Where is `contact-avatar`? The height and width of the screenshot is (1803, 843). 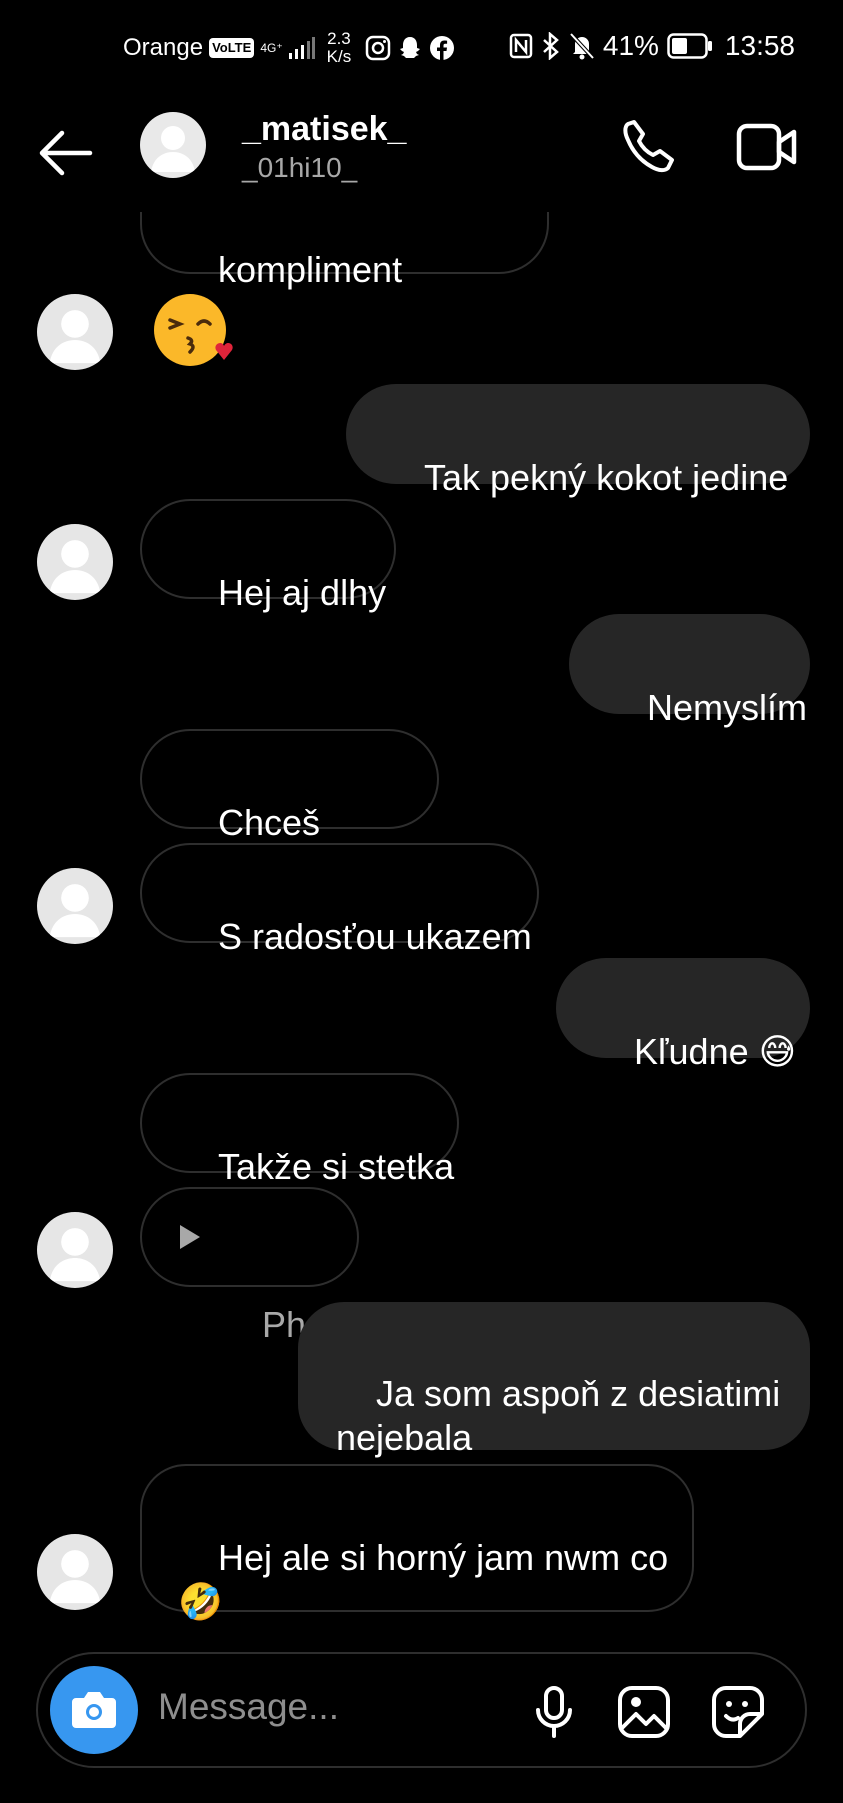 contact-avatar is located at coordinates (173, 145).